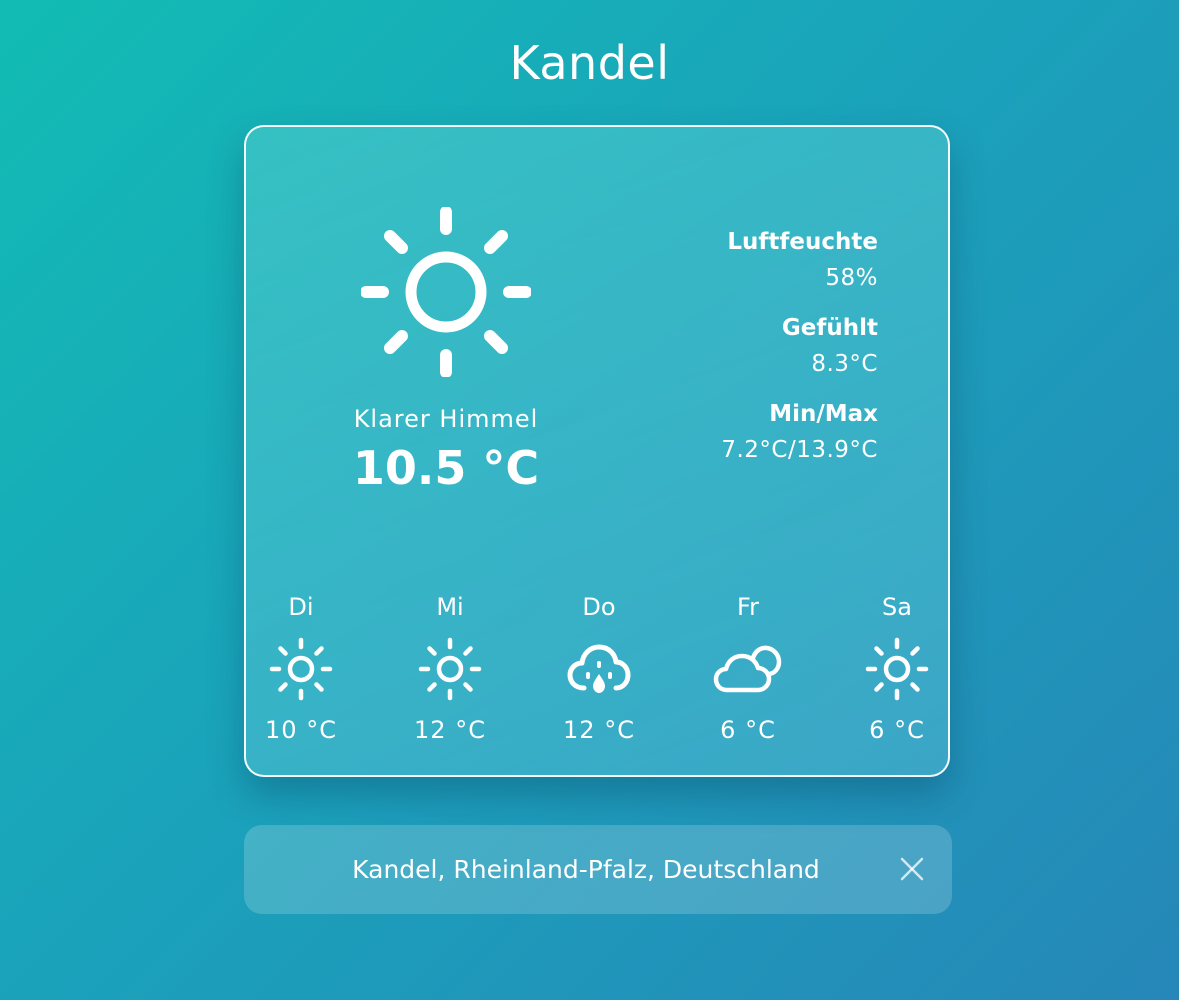 This screenshot has height=1000, width=1179. I want to click on forecast-day: Do 12 °C, so click(599, 668).